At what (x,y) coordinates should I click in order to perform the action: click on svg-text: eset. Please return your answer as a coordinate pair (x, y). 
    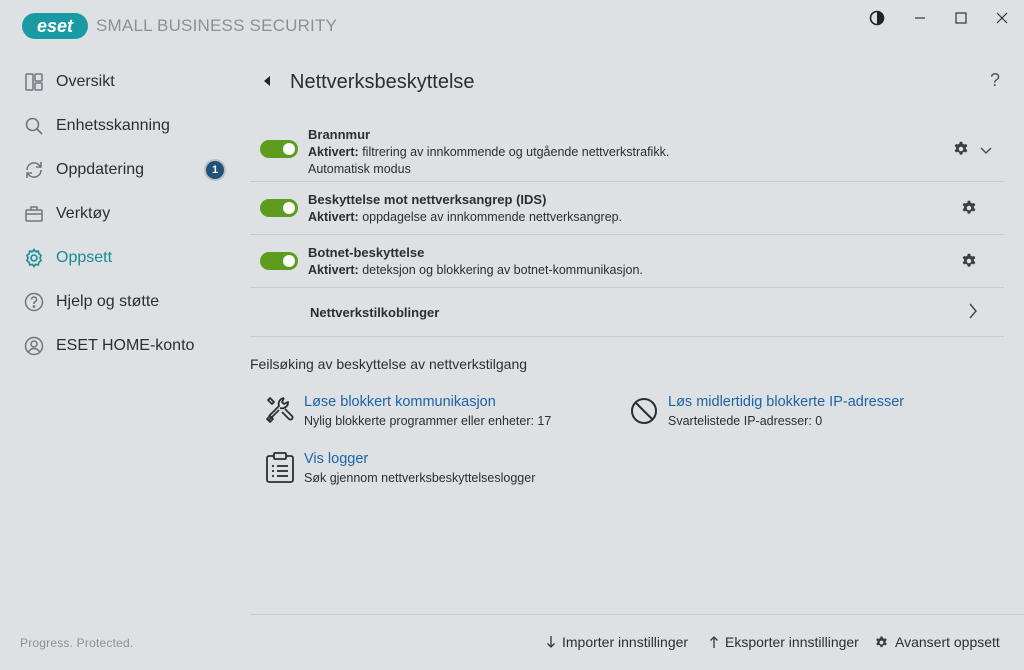
    Looking at the image, I should click on (55, 26).